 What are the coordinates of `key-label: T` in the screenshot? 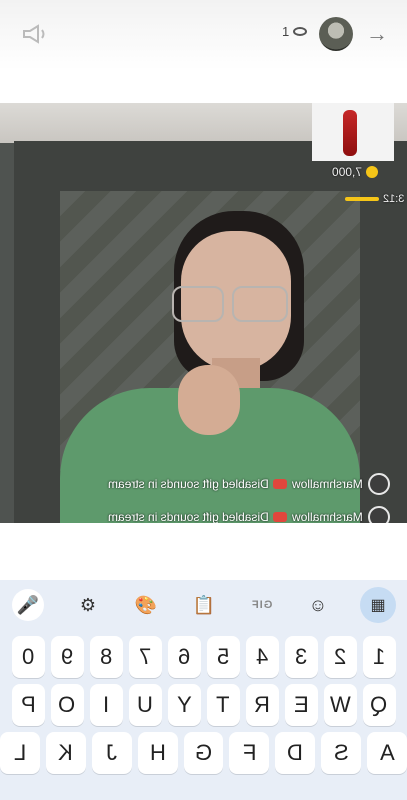 It's located at (223, 704).